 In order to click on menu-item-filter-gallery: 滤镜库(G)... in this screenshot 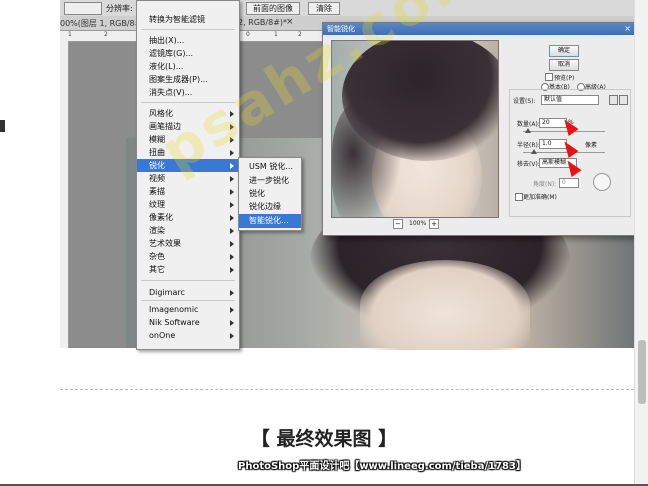, I will do `click(188, 53)`.